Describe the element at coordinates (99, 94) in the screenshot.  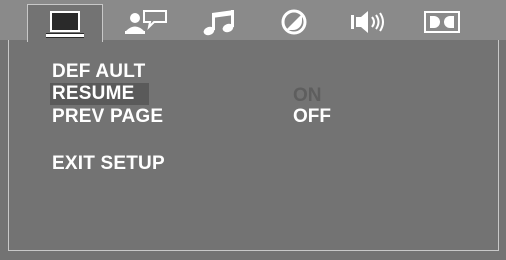
I see `menu-item-resume: RESUME` at that location.